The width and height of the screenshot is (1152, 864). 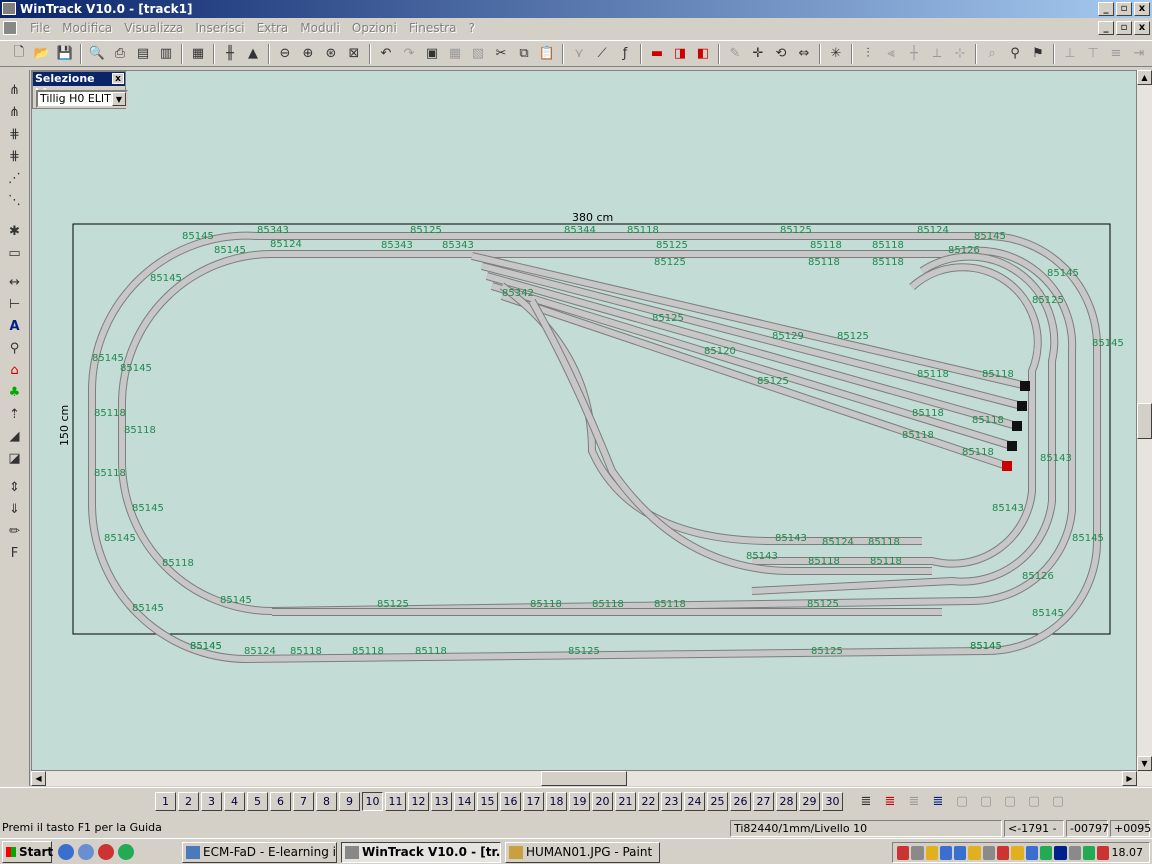 I want to click on print-preview-icon: 🔍, so click(x=97, y=54).